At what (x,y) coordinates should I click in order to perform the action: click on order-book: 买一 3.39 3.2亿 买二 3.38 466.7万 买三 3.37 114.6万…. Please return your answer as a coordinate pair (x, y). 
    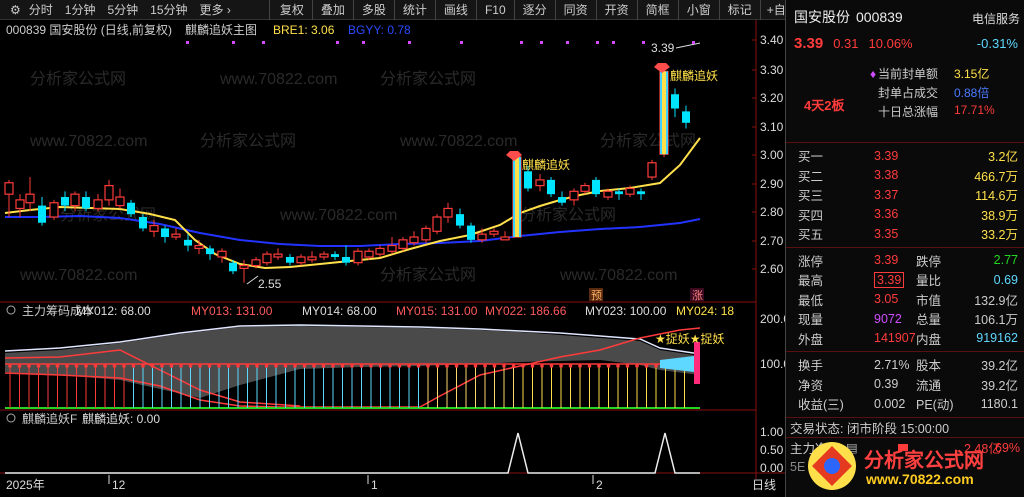
    Looking at the image, I should click on (905, 195).